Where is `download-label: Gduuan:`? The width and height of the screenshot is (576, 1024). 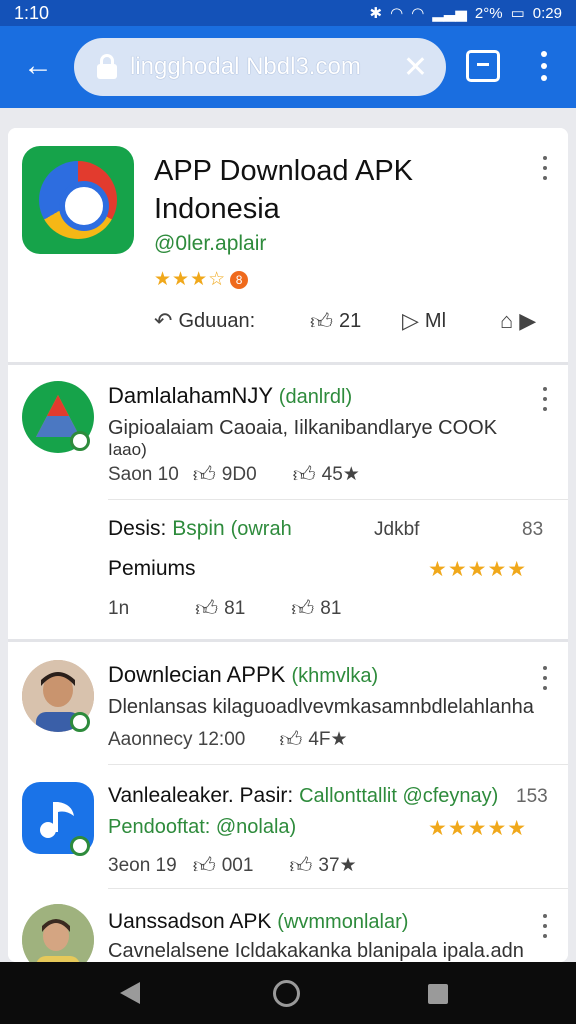 download-label: Gduuan: is located at coordinates (217, 320).